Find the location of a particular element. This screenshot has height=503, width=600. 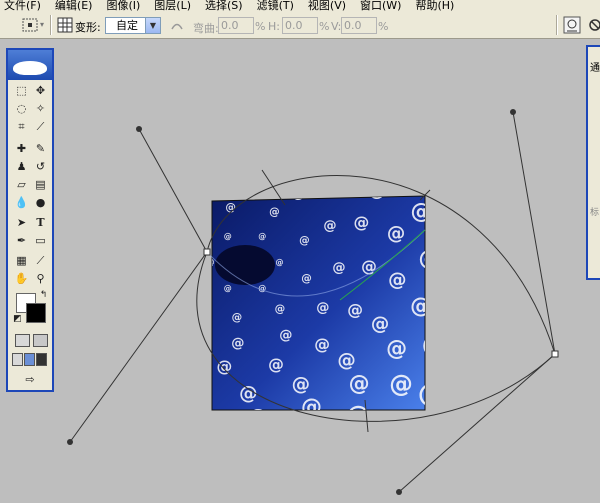

anchor-point-left is located at coordinates (207, 252).